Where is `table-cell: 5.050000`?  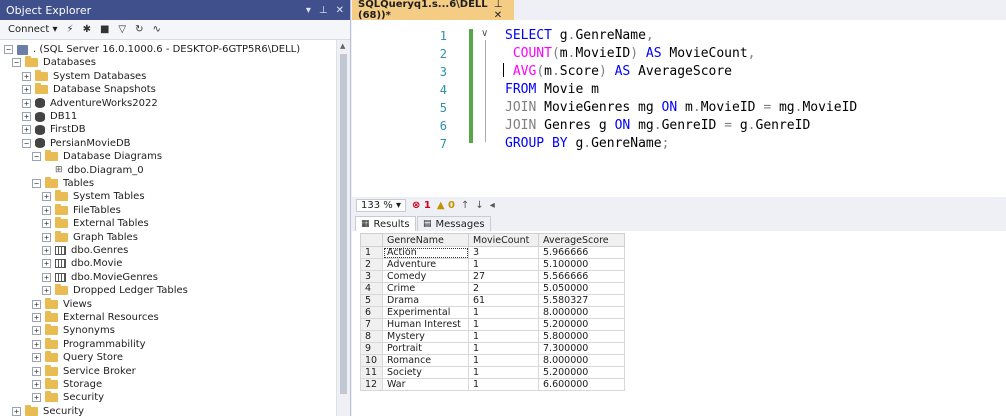
table-cell: 5.050000 is located at coordinates (581, 288).